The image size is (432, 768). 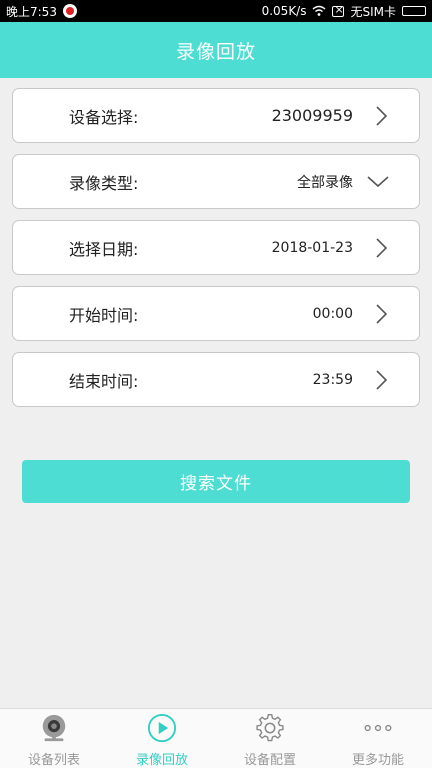 I want to click on end-time-value: 23:59, so click(x=332, y=379).